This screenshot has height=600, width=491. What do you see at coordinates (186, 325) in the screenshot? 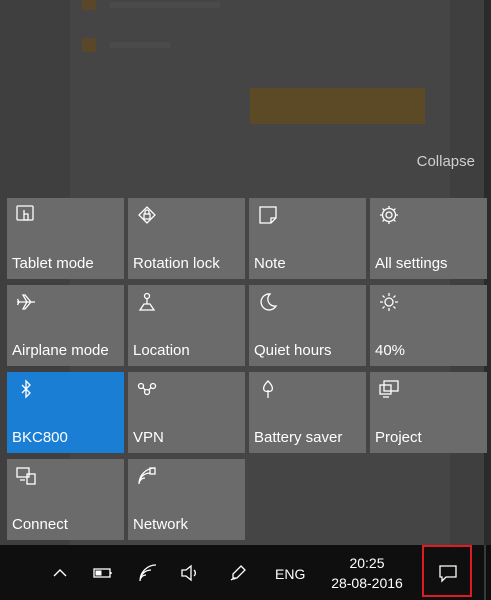
I see `tile-location: Location` at bounding box center [186, 325].